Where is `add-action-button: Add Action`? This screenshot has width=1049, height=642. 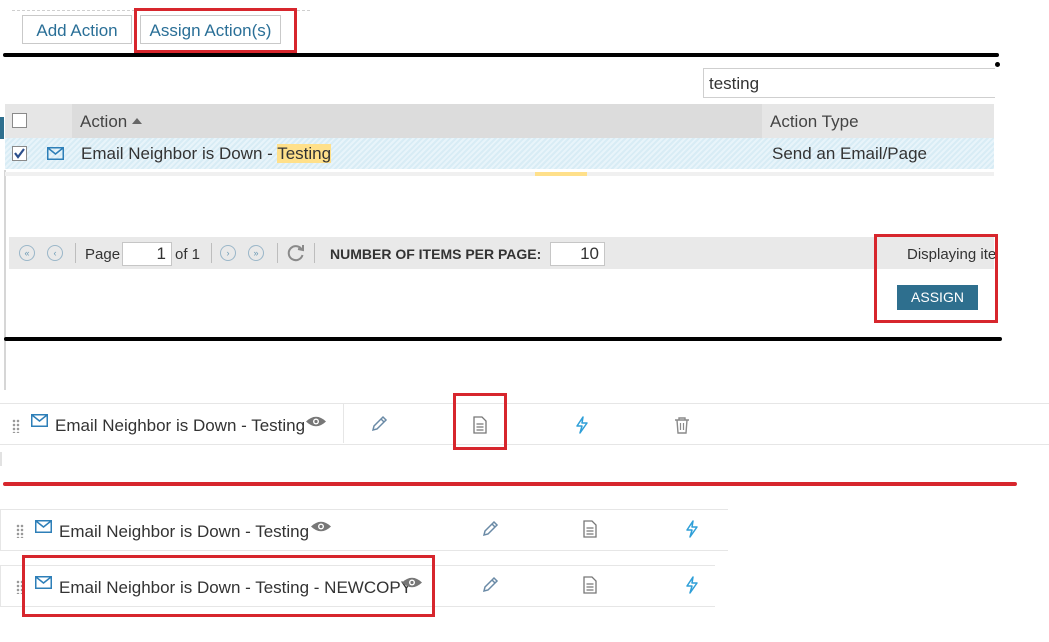
add-action-button: Add Action is located at coordinates (77, 29).